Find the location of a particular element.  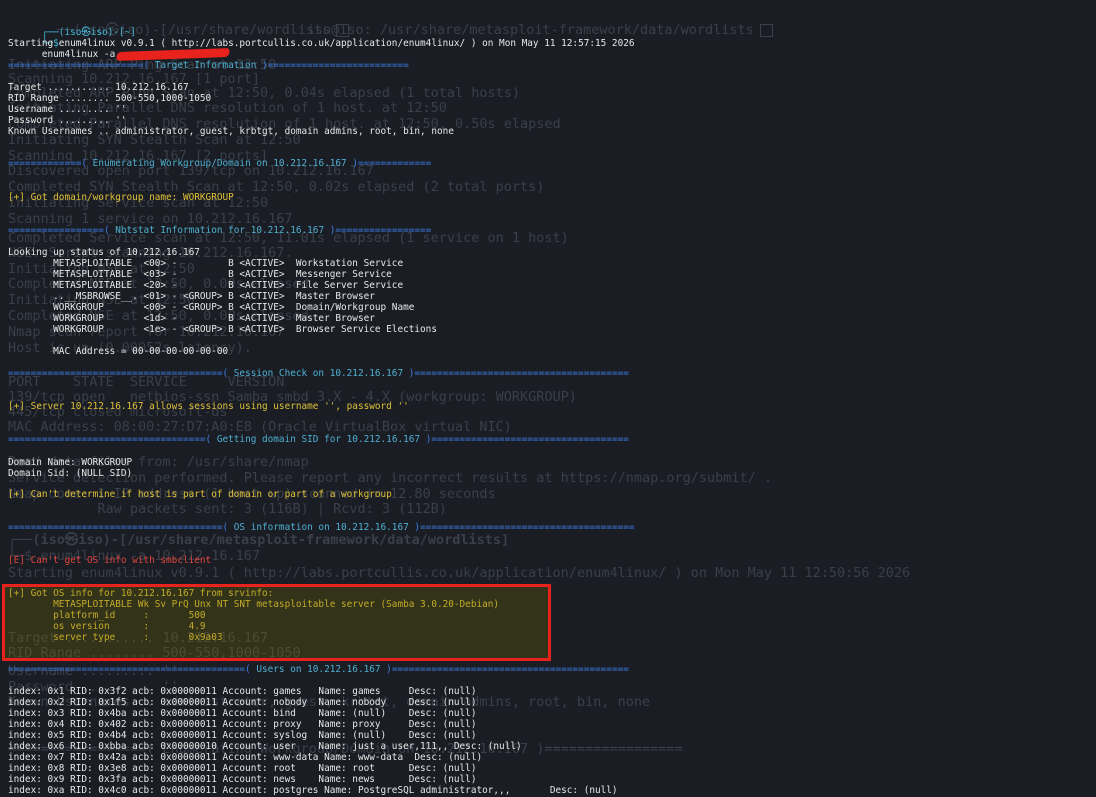

success-line: [+] Got domain/workgroup name: WORKGROUP is located at coordinates (121, 197).